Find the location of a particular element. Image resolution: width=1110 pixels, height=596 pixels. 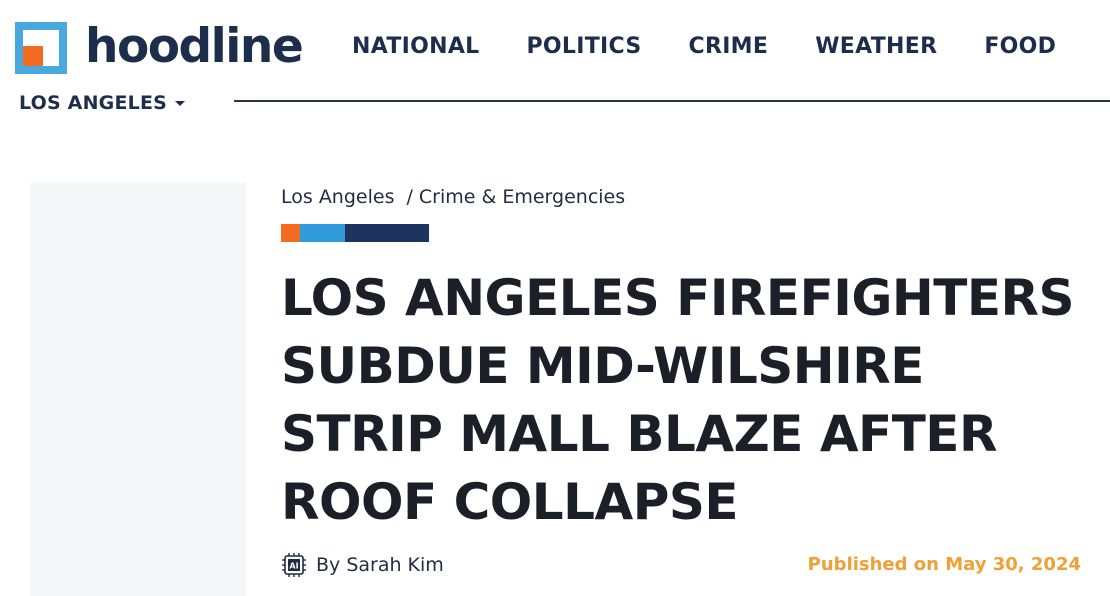

nav-item-national: NATIONAL is located at coordinates (415, 46).